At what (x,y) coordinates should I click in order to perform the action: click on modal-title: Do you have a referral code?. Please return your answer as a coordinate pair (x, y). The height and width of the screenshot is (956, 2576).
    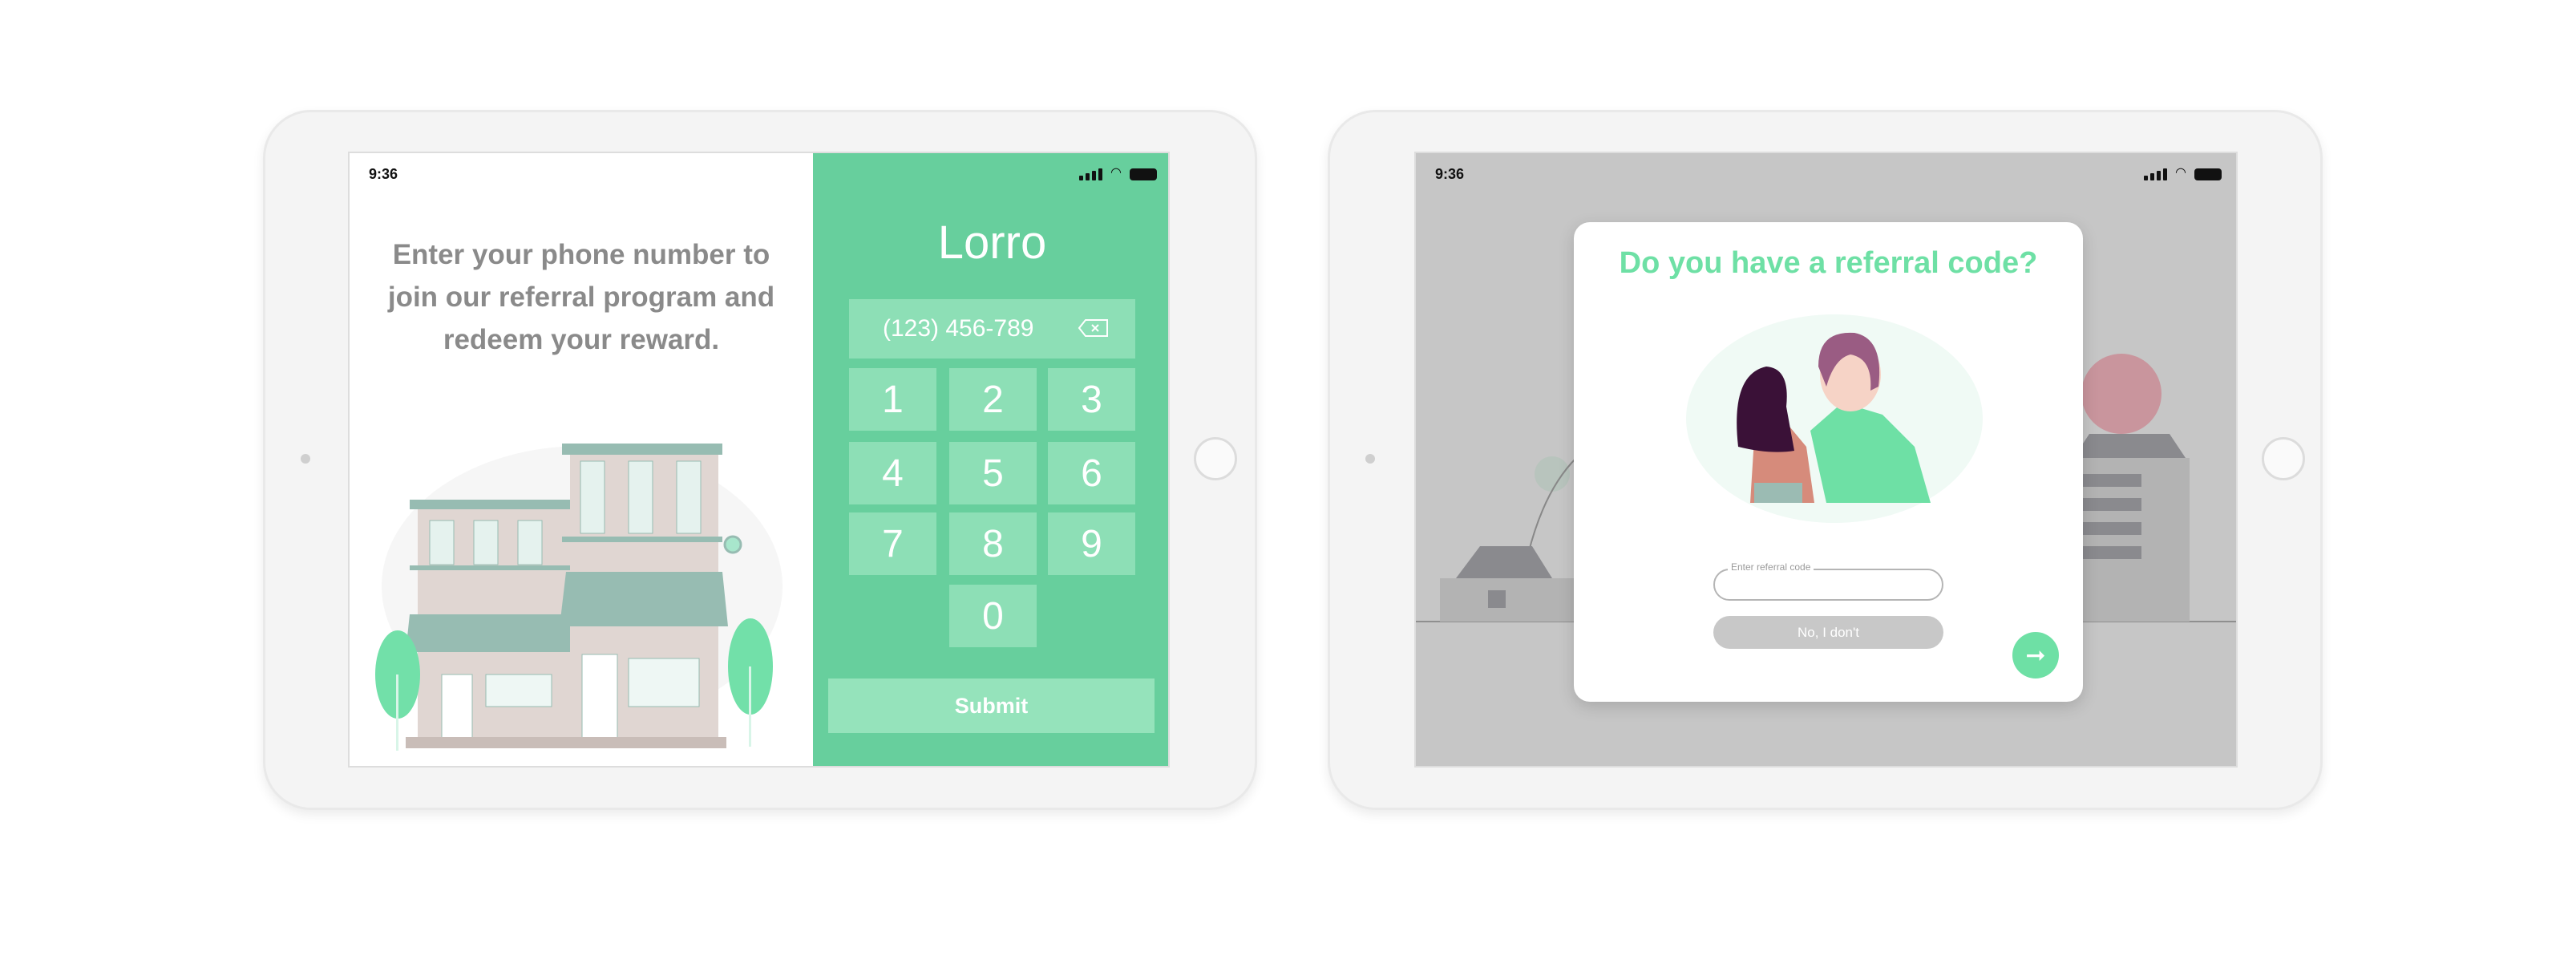
    Looking at the image, I should click on (1828, 263).